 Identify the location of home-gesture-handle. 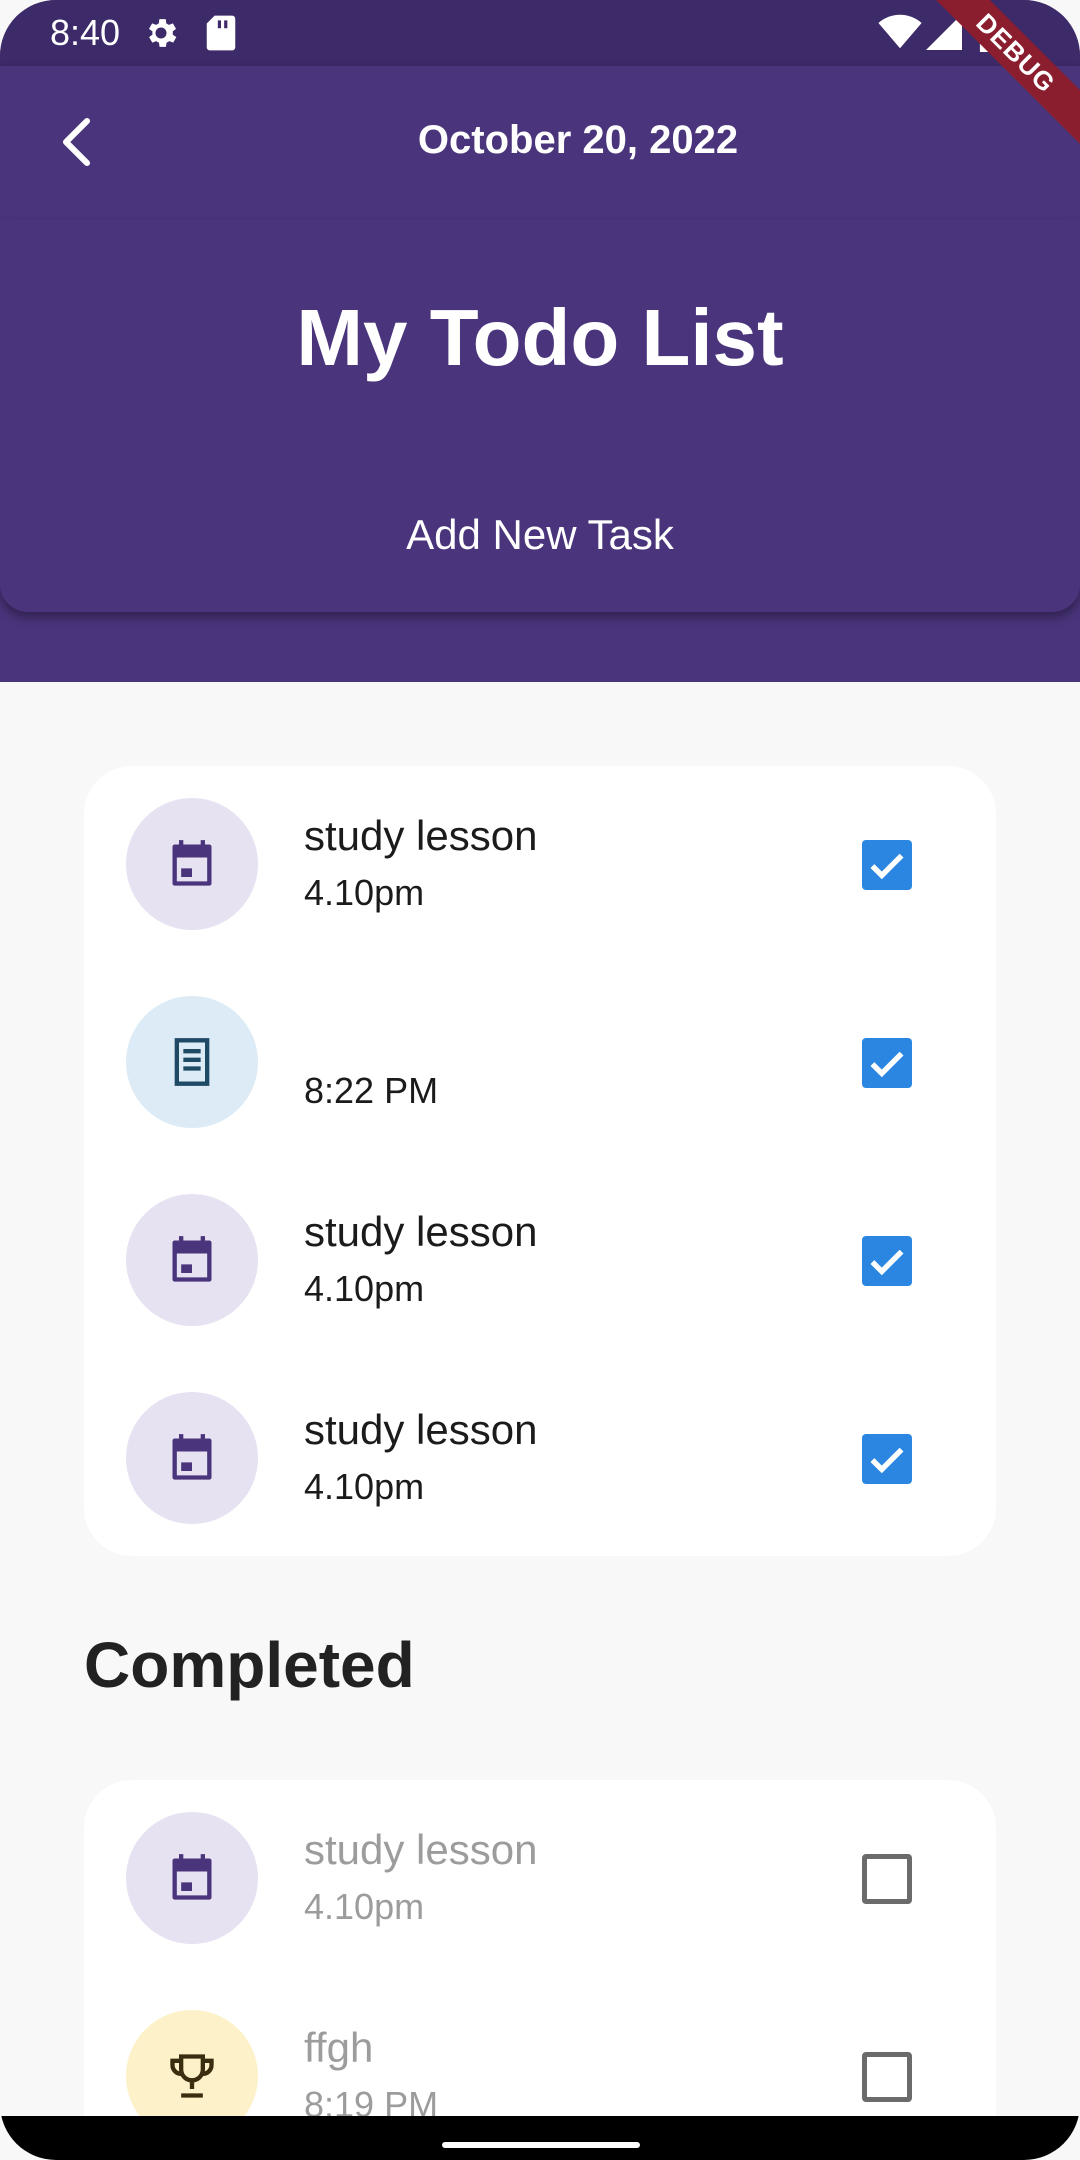
(541, 2145).